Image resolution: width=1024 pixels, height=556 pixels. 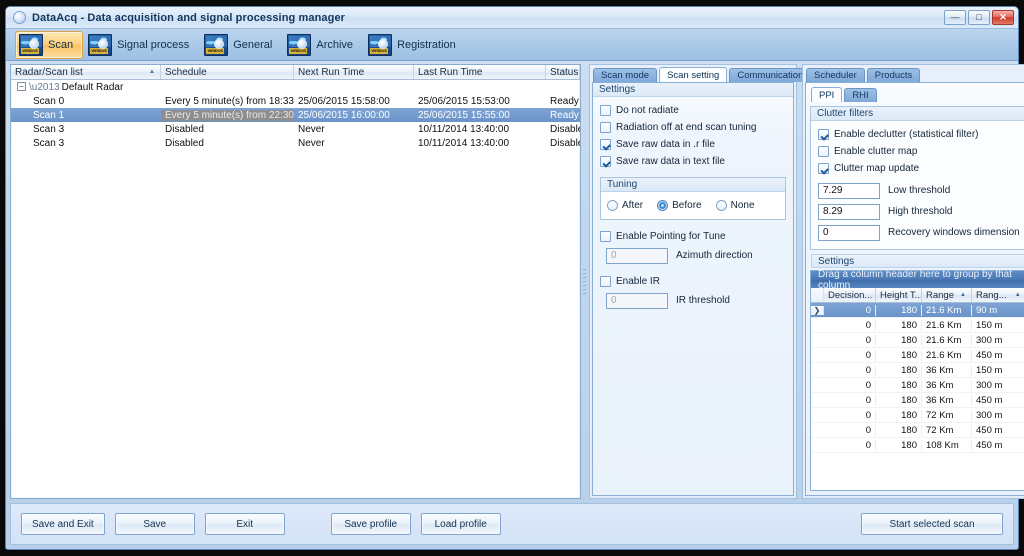 I want to click on ribbon-tab-label: Scan, so click(x=61, y=44).